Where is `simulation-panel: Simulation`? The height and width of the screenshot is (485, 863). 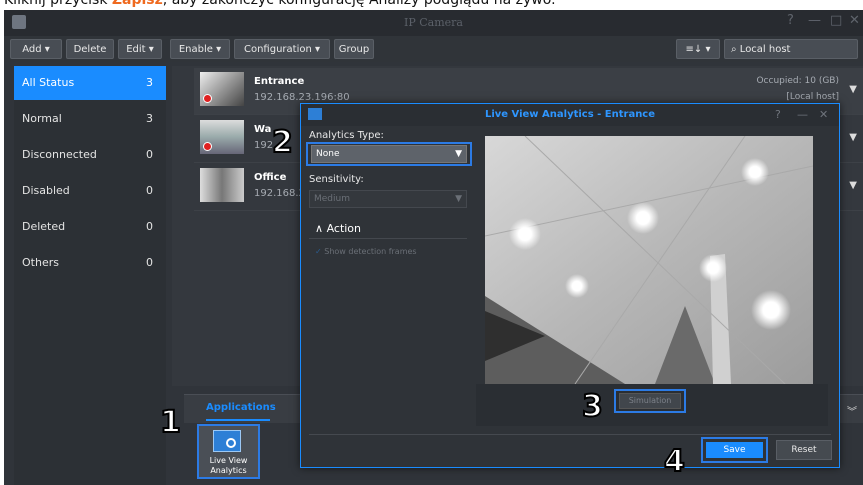 simulation-panel: Simulation is located at coordinates (652, 405).